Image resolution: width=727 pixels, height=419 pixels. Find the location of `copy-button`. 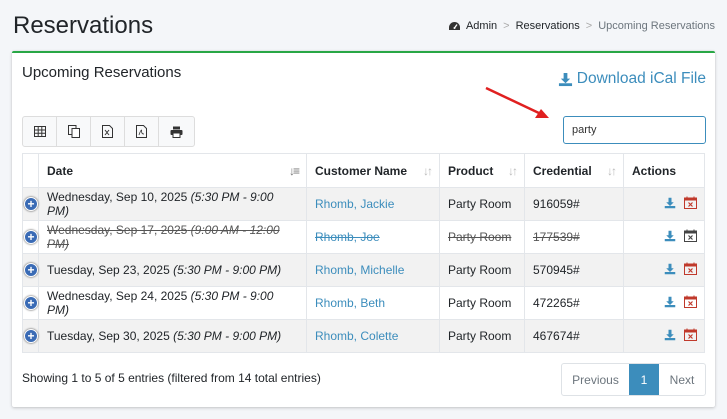

copy-button is located at coordinates (74, 131).